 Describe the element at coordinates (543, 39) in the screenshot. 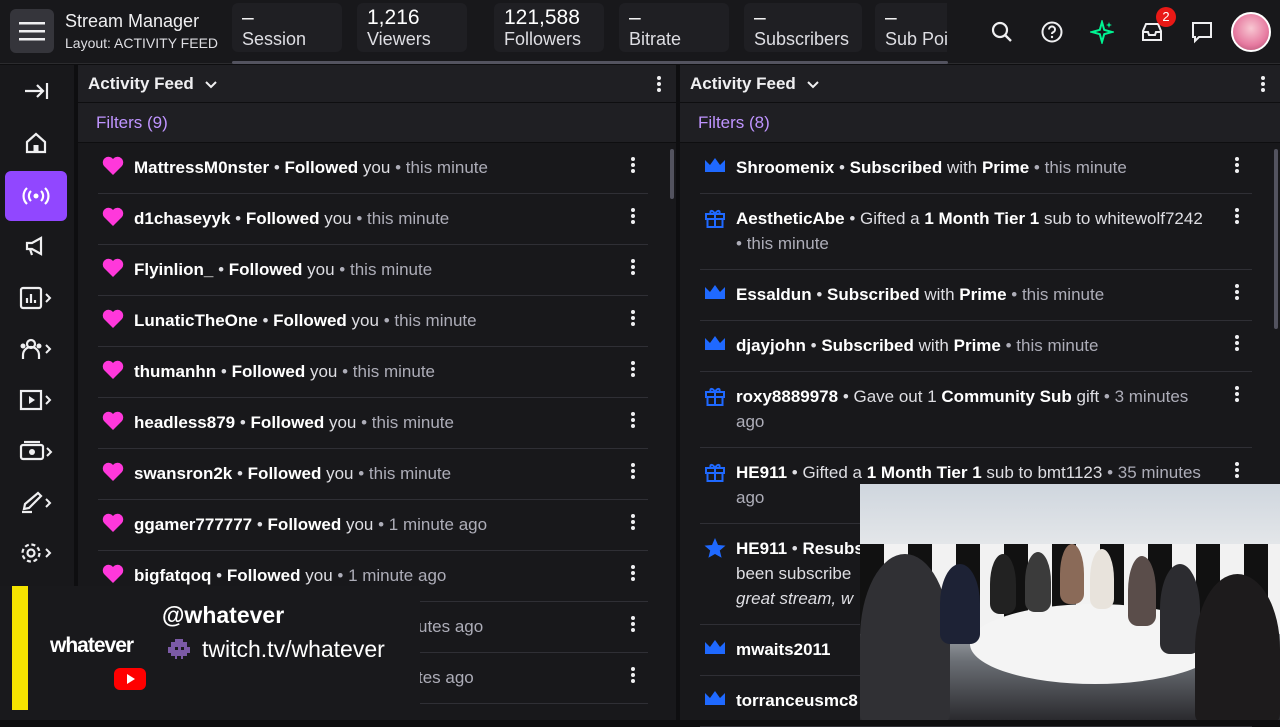

I see `stat-label: Followers` at that location.